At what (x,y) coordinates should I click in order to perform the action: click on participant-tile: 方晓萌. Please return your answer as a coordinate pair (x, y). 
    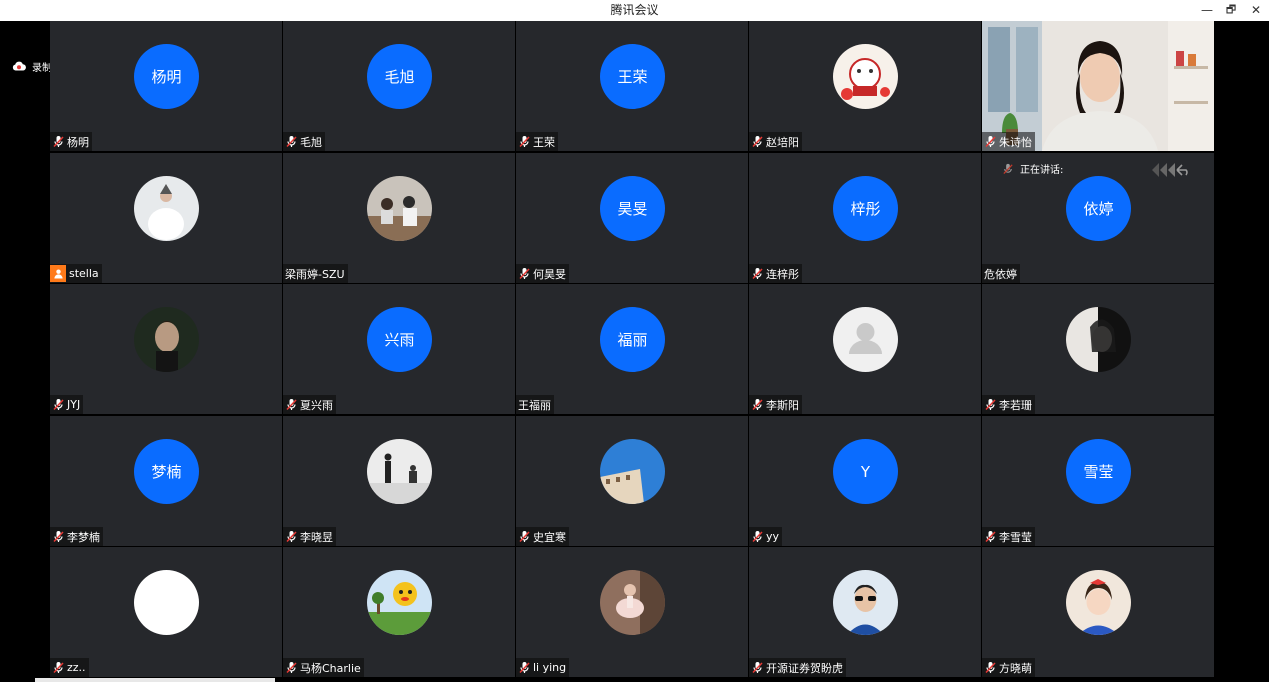
    Looking at the image, I should click on (1098, 612).